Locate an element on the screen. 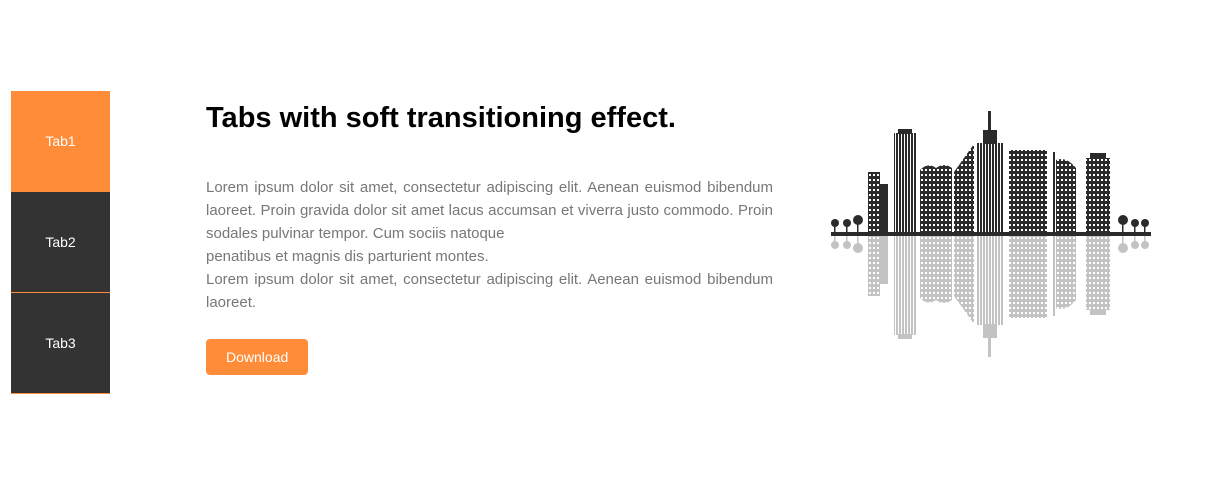  city-skyline-icon is located at coordinates (990, 237).